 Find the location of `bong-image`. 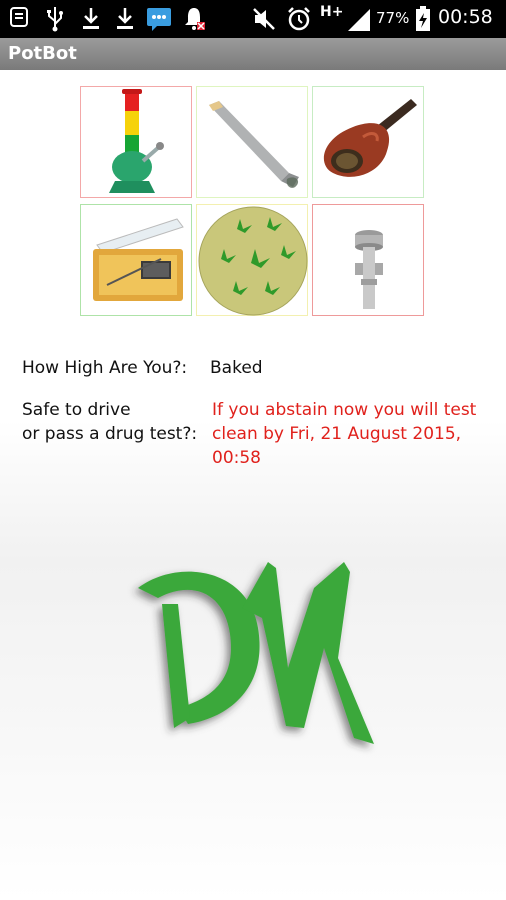

bong-image is located at coordinates (136, 141).